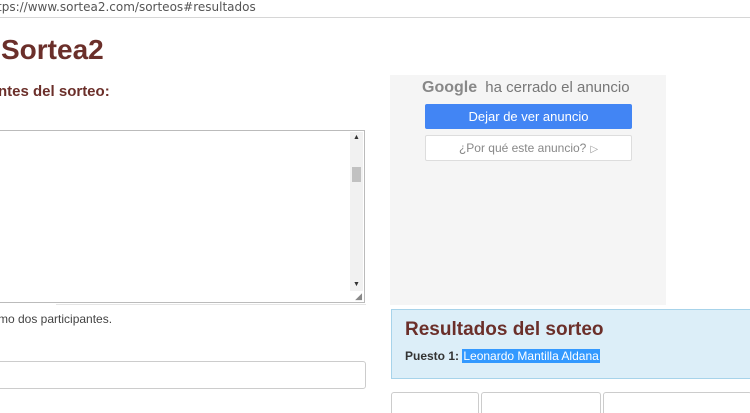  I want to click on participants-hint: mo dos participantes., so click(56, 319).